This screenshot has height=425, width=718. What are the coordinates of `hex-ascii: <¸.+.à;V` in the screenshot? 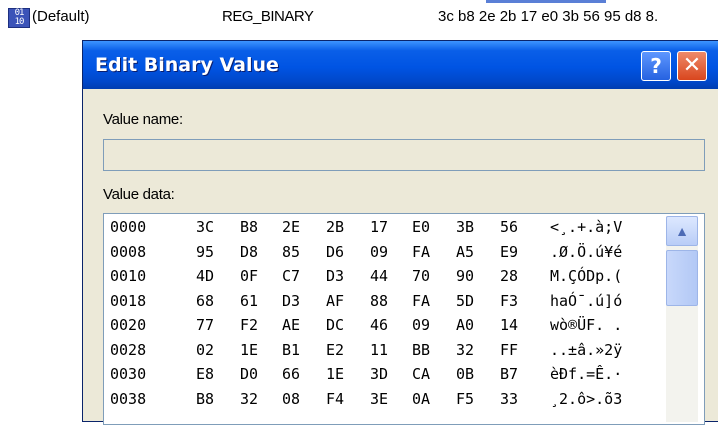 It's located at (586, 227).